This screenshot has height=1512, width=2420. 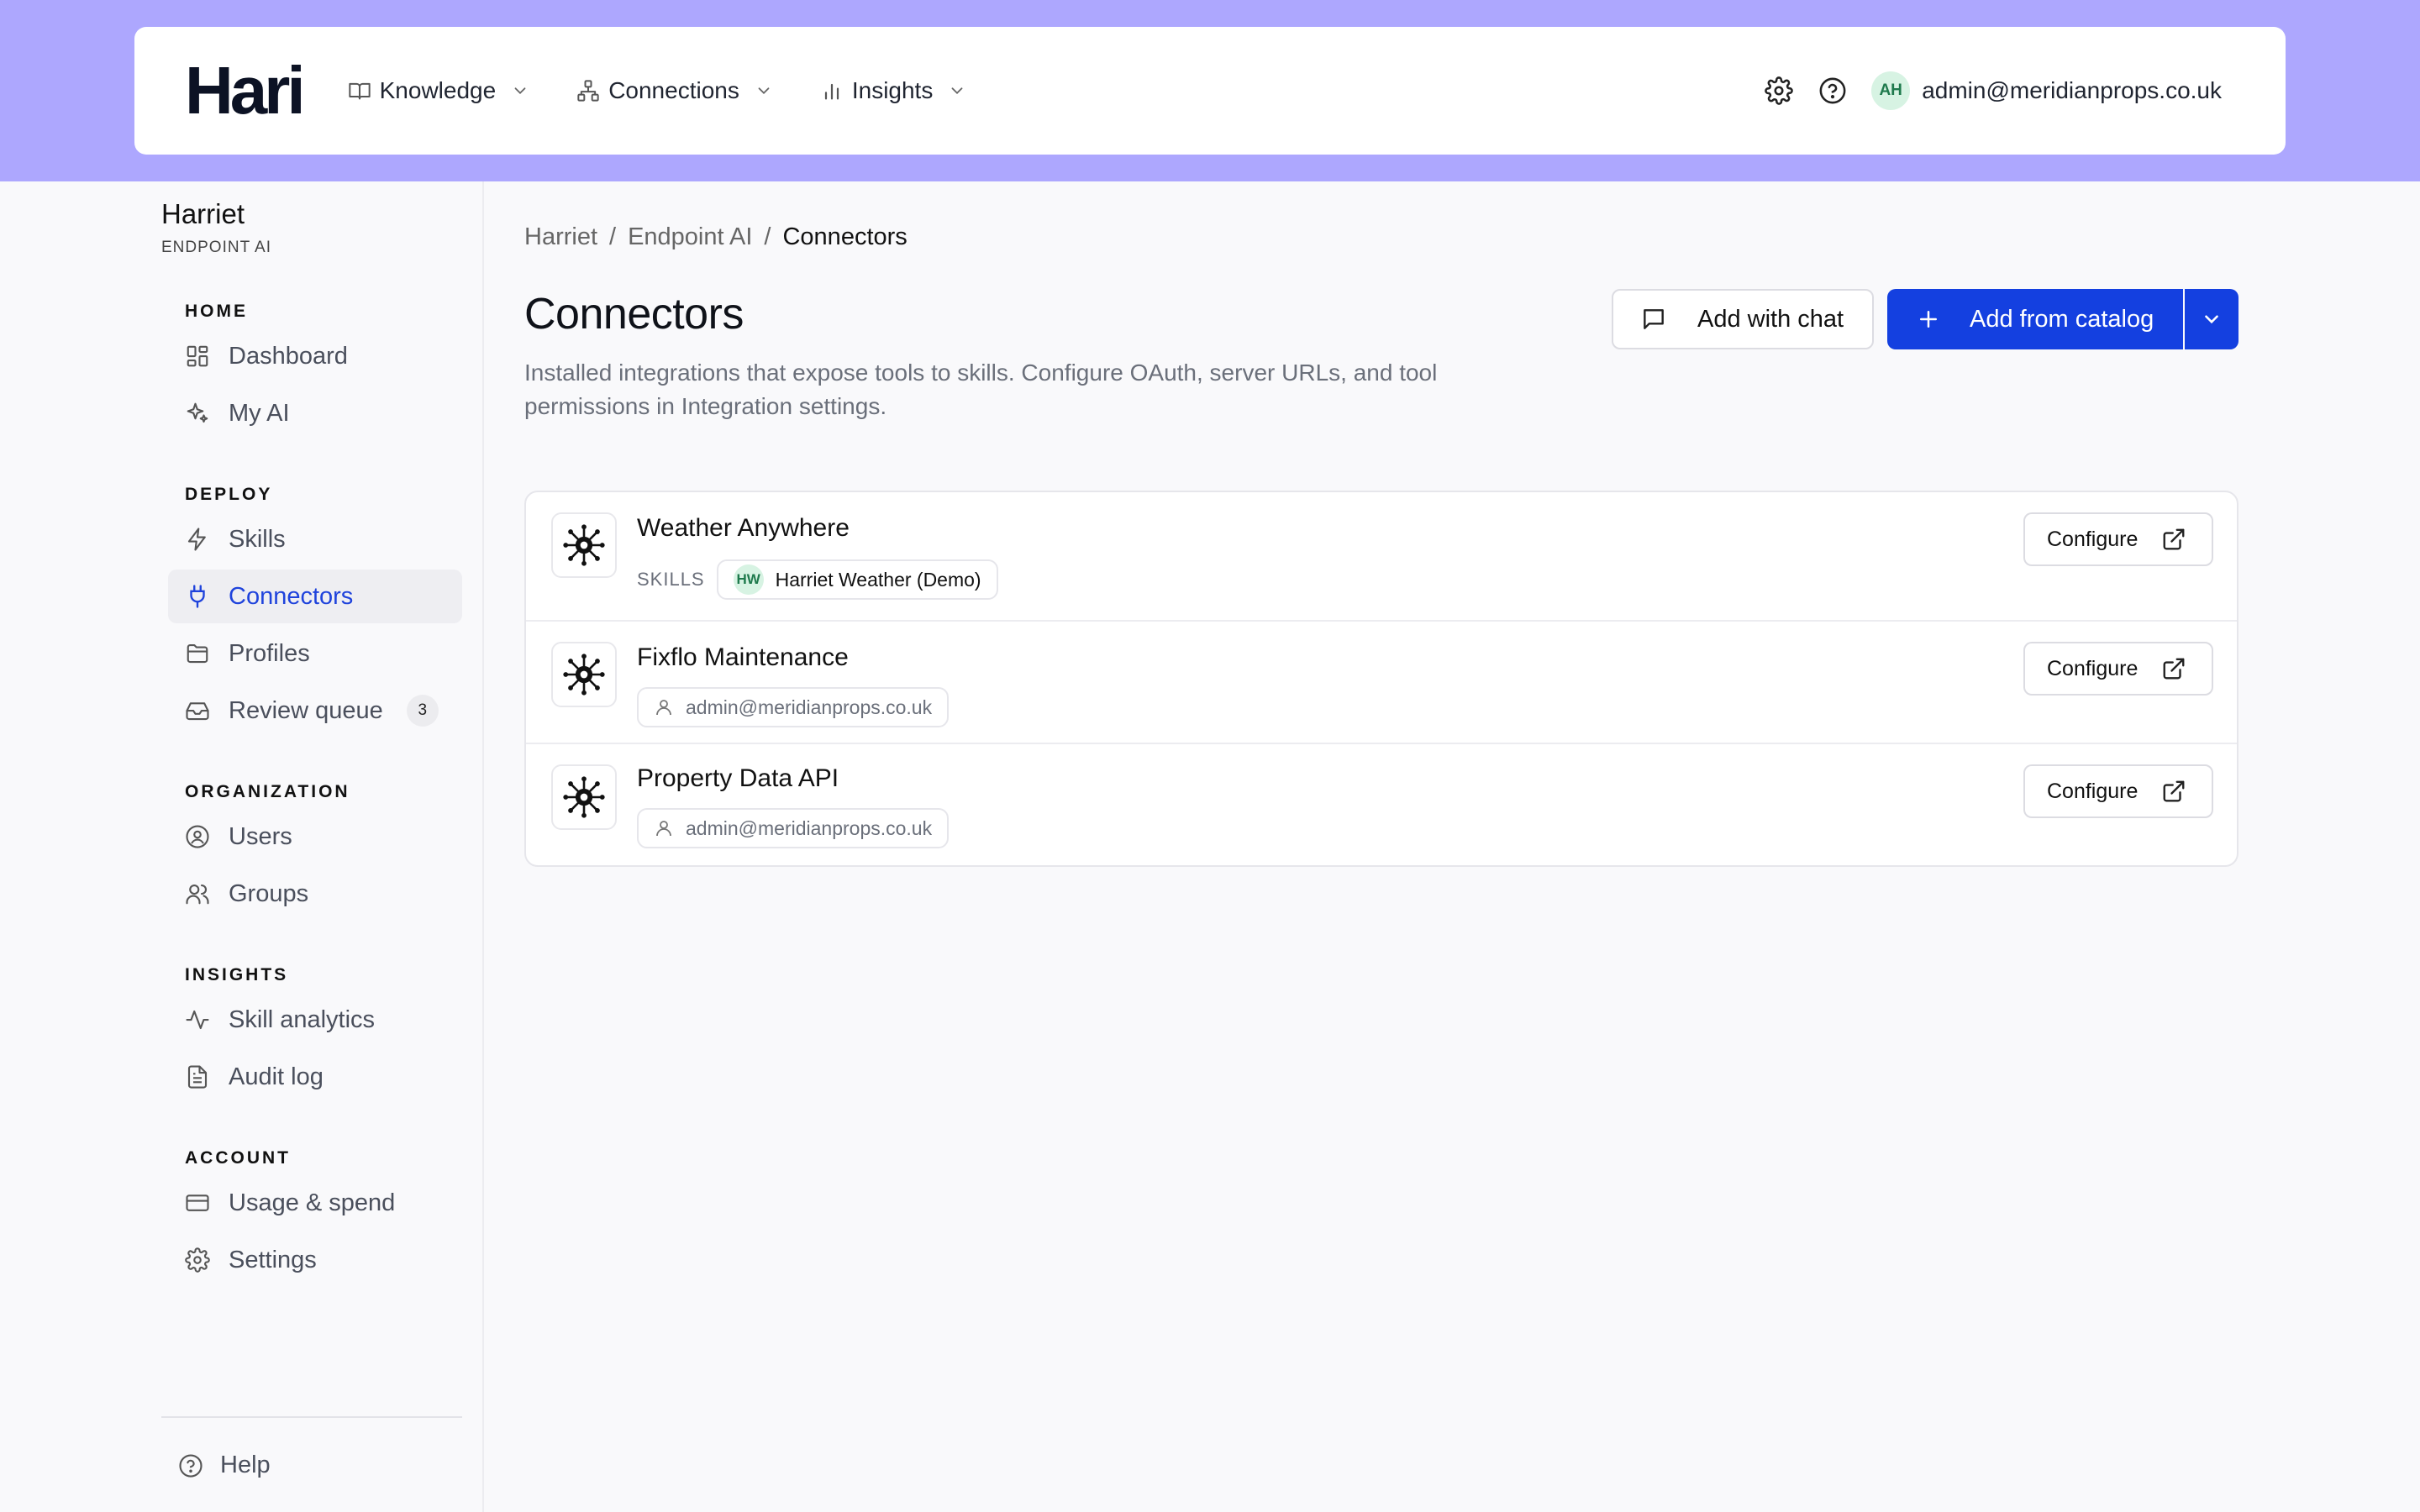 I want to click on add-from-catalog-dropdown-button, so click(x=2211, y=319).